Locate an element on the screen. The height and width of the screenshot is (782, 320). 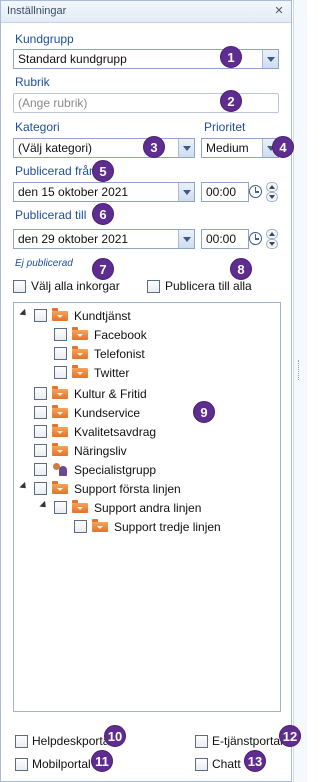
etjanstportal-label: E-tjänstportal is located at coordinates (247, 741).